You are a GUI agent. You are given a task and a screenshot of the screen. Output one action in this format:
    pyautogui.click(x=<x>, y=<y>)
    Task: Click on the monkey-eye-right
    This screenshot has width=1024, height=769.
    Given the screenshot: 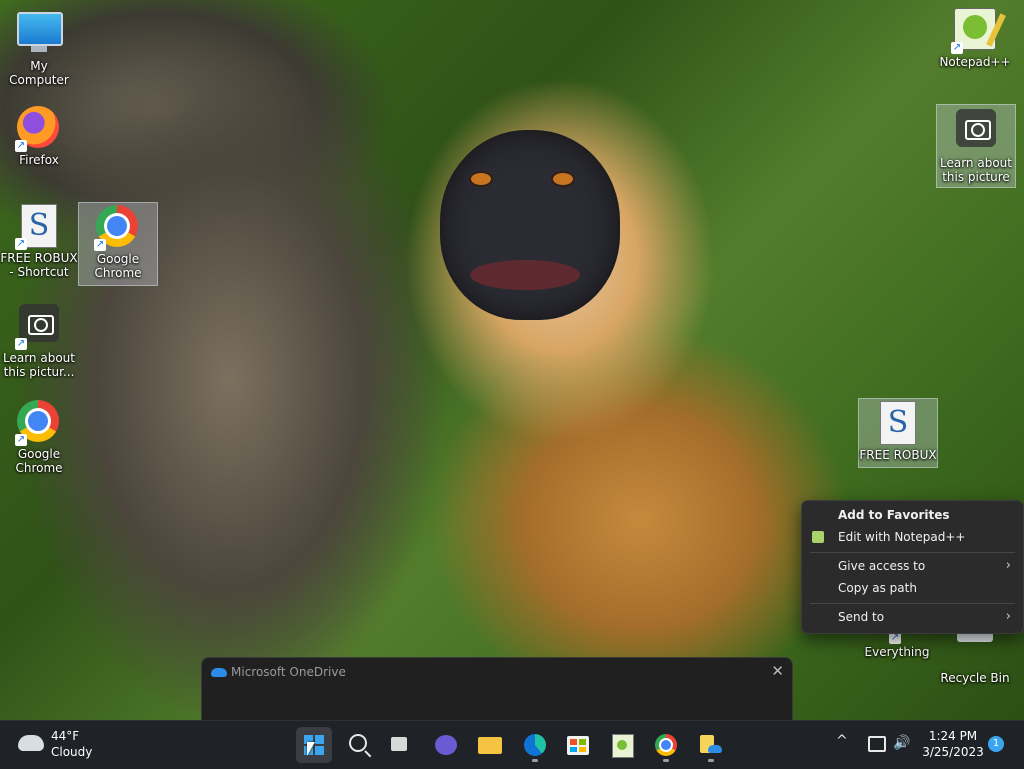 What is the action you would take?
    pyautogui.click(x=563, y=179)
    